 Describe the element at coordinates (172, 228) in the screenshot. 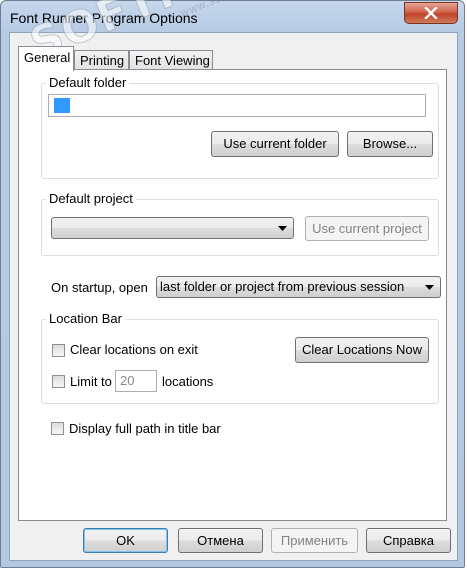

I see `default-project-dropdown` at that location.